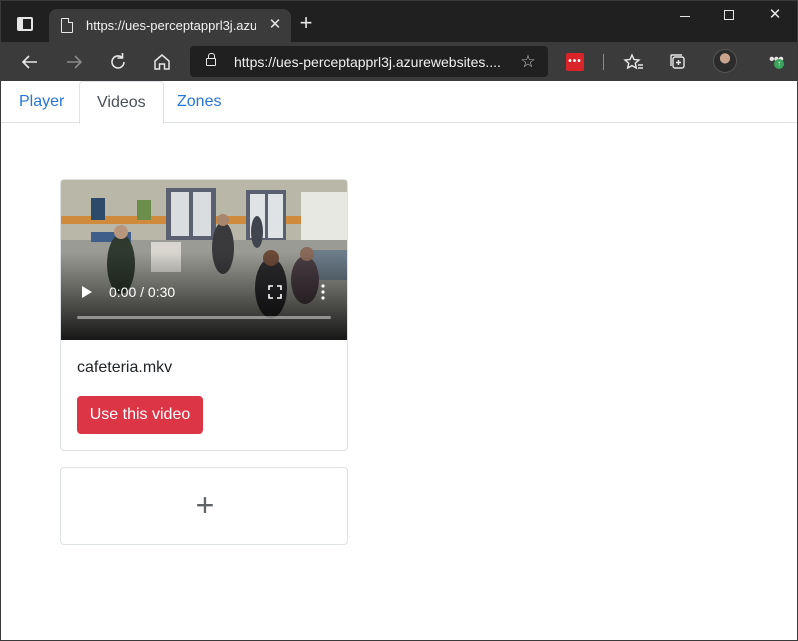 Image resolution: width=798 pixels, height=641 pixels. I want to click on minimize-button, so click(685, 16).